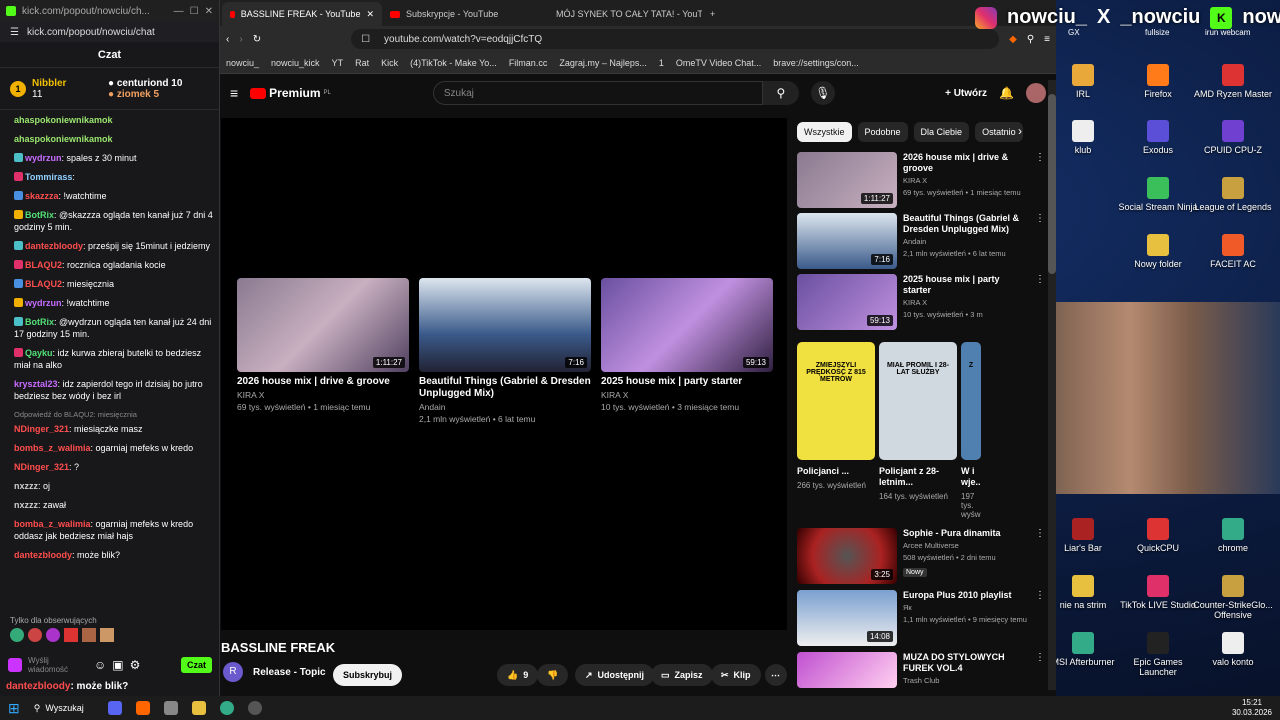 This screenshot has height=720, width=1280. What do you see at coordinates (113, 486) in the screenshot?
I see `chat-message: nxzzz: oj` at bounding box center [113, 486].